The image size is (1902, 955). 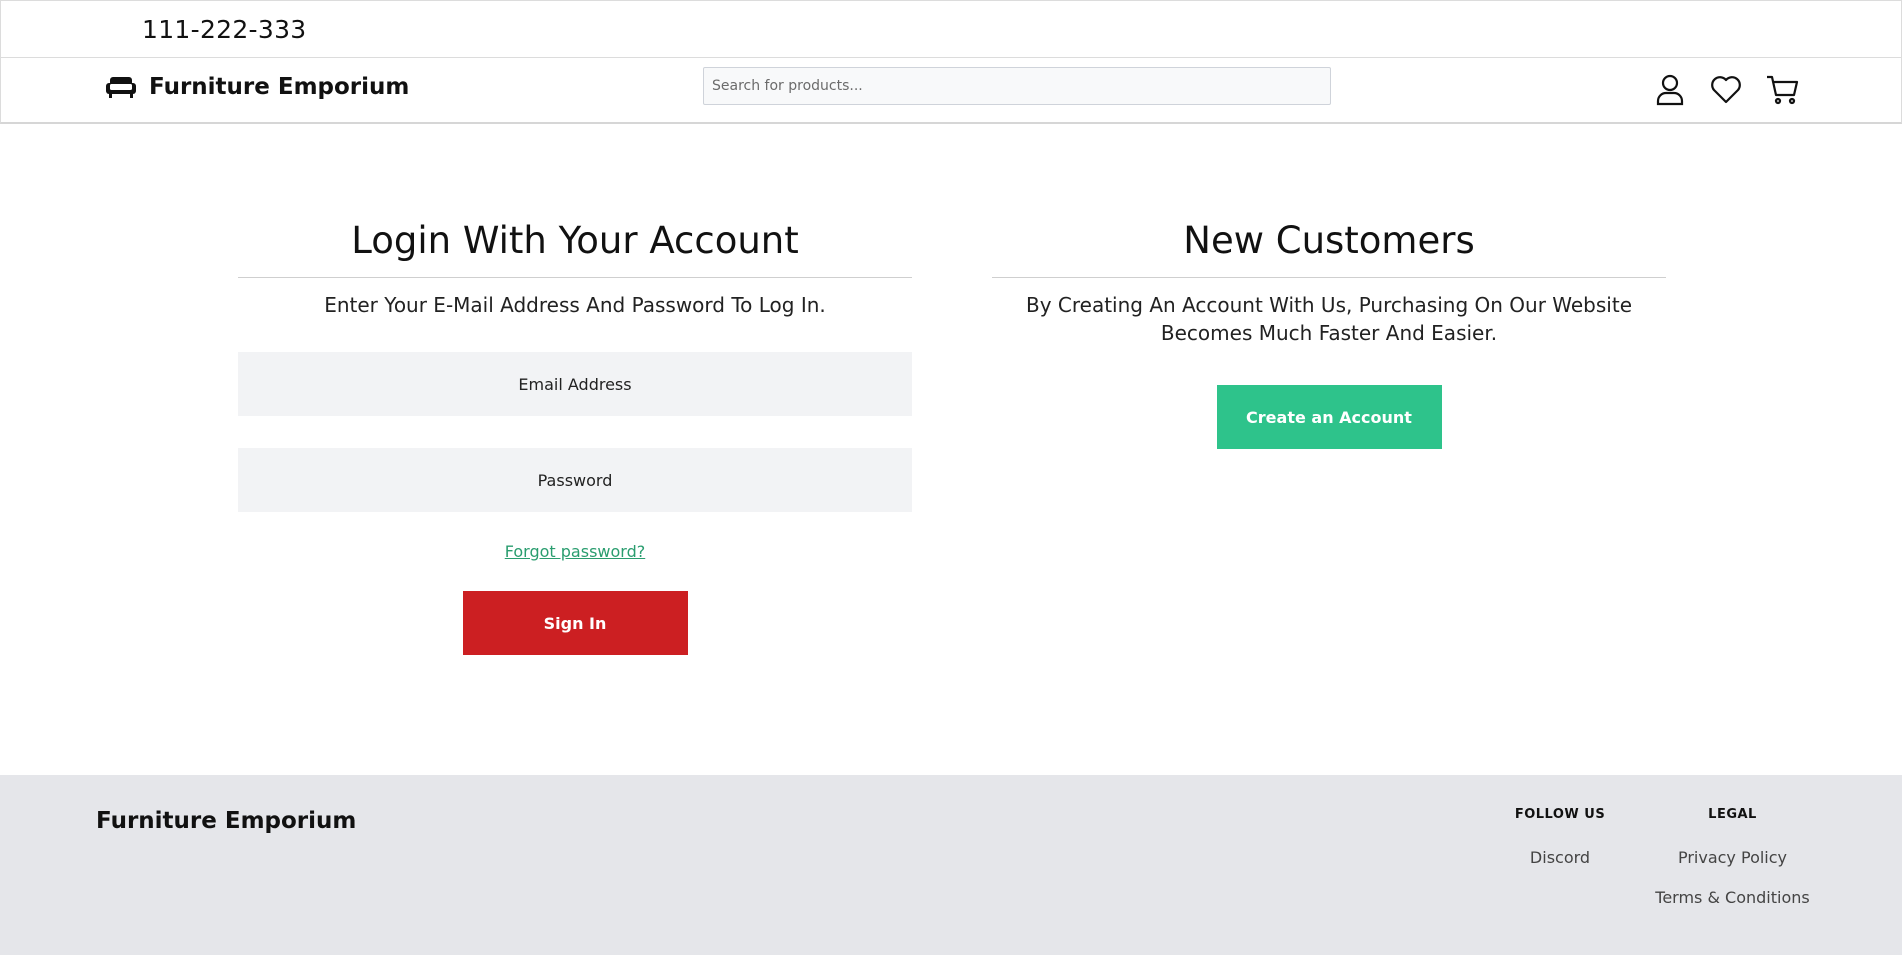 What do you see at coordinates (575, 384) in the screenshot?
I see `email-field` at bounding box center [575, 384].